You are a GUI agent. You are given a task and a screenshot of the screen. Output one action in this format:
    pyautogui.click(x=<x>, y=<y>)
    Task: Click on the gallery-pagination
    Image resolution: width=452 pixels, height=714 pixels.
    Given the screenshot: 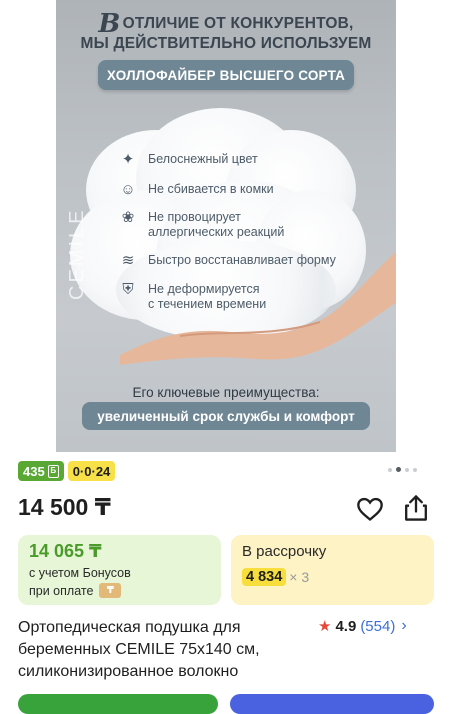 What is the action you would take?
    pyautogui.click(x=402, y=469)
    